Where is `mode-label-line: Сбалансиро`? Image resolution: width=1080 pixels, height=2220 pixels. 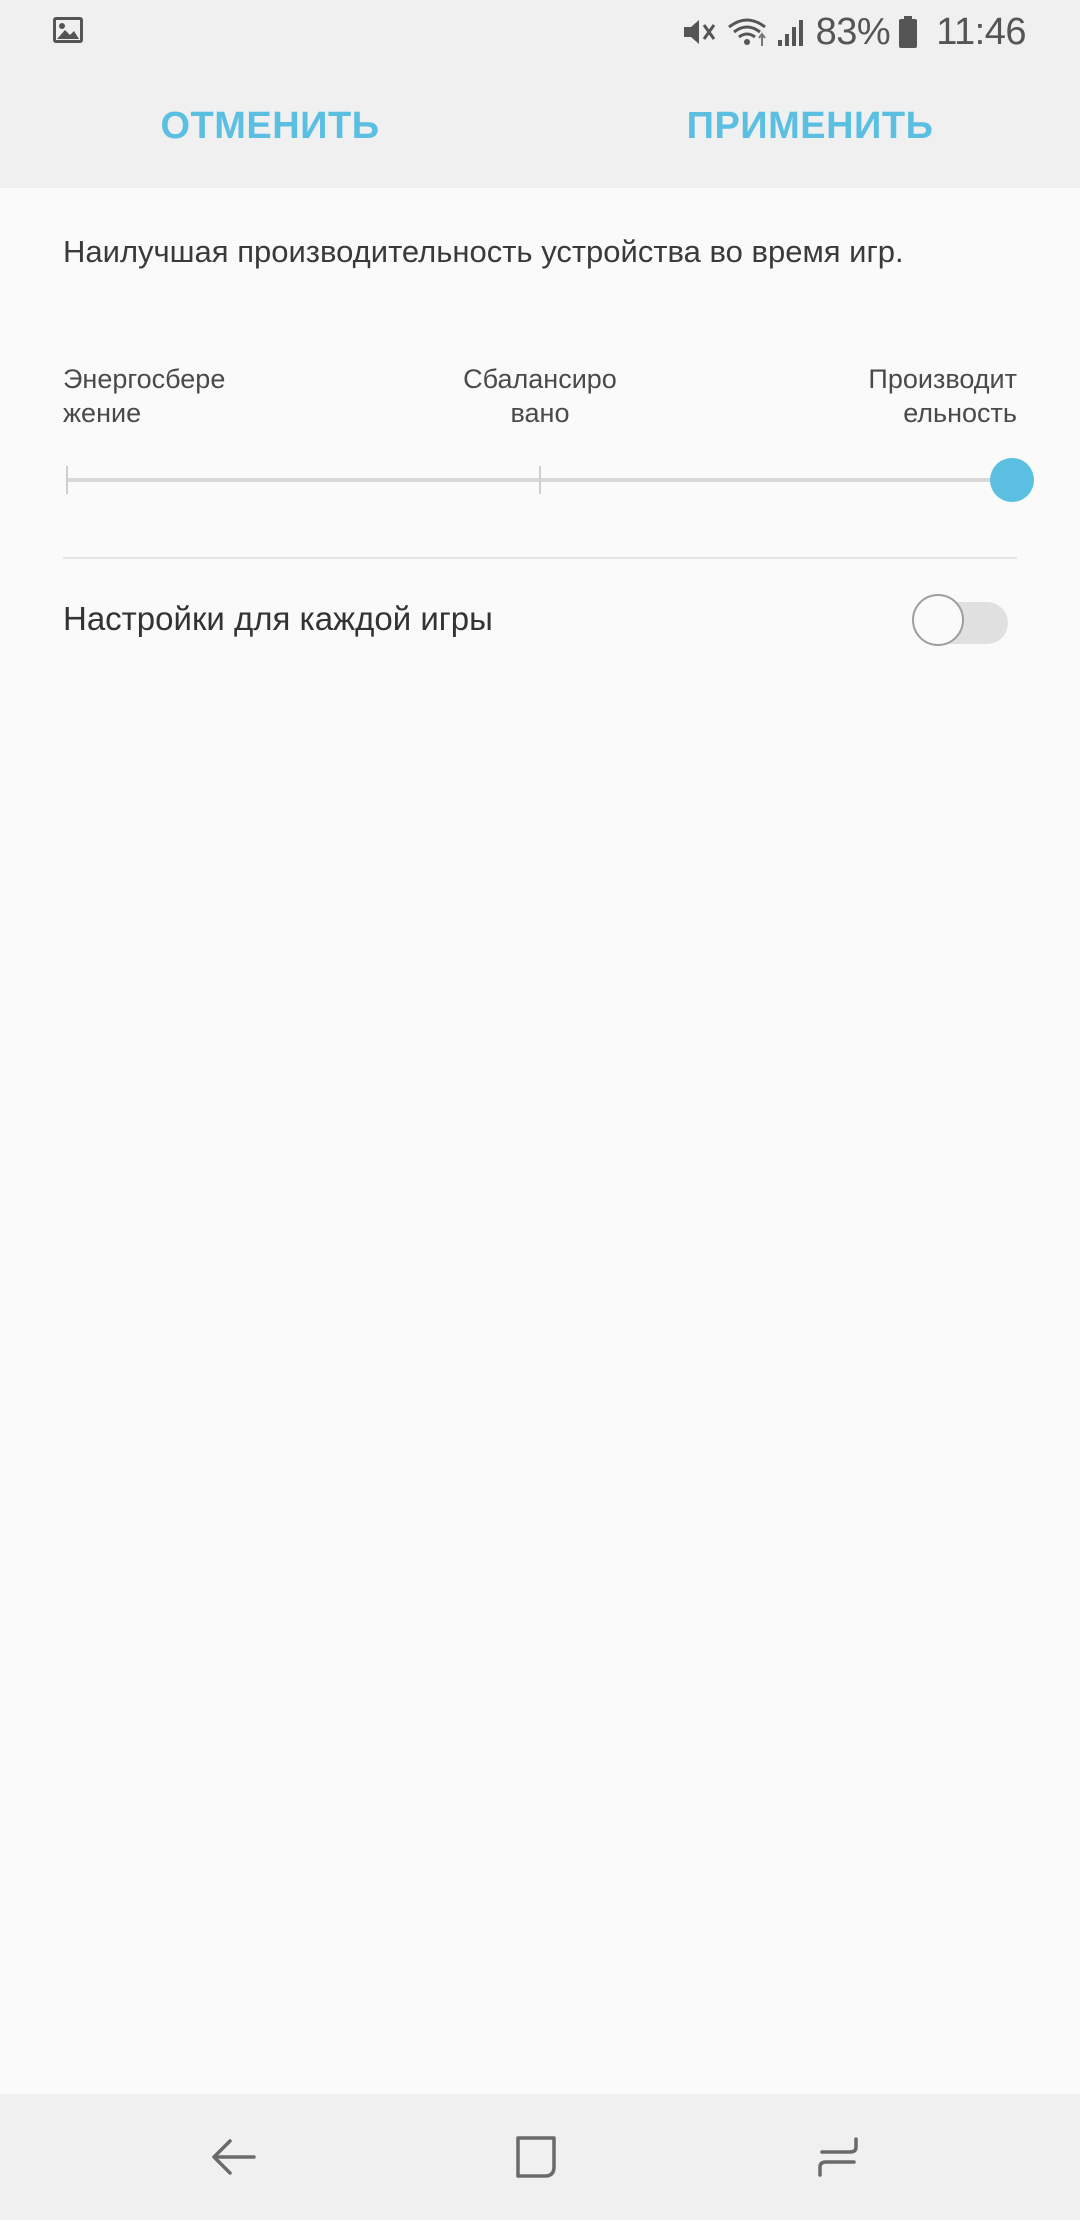
mode-label-line: Сбалансиро is located at coordinates (540, 379).